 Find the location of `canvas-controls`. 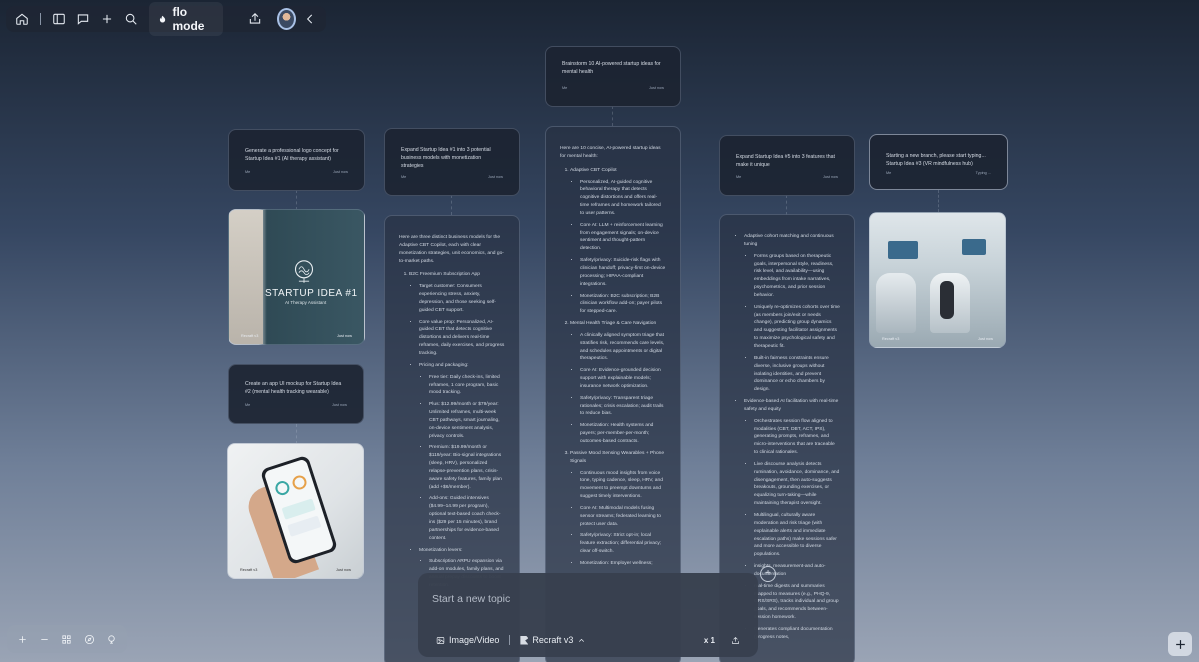

canvas-controls is located at coordinates (67, 639).